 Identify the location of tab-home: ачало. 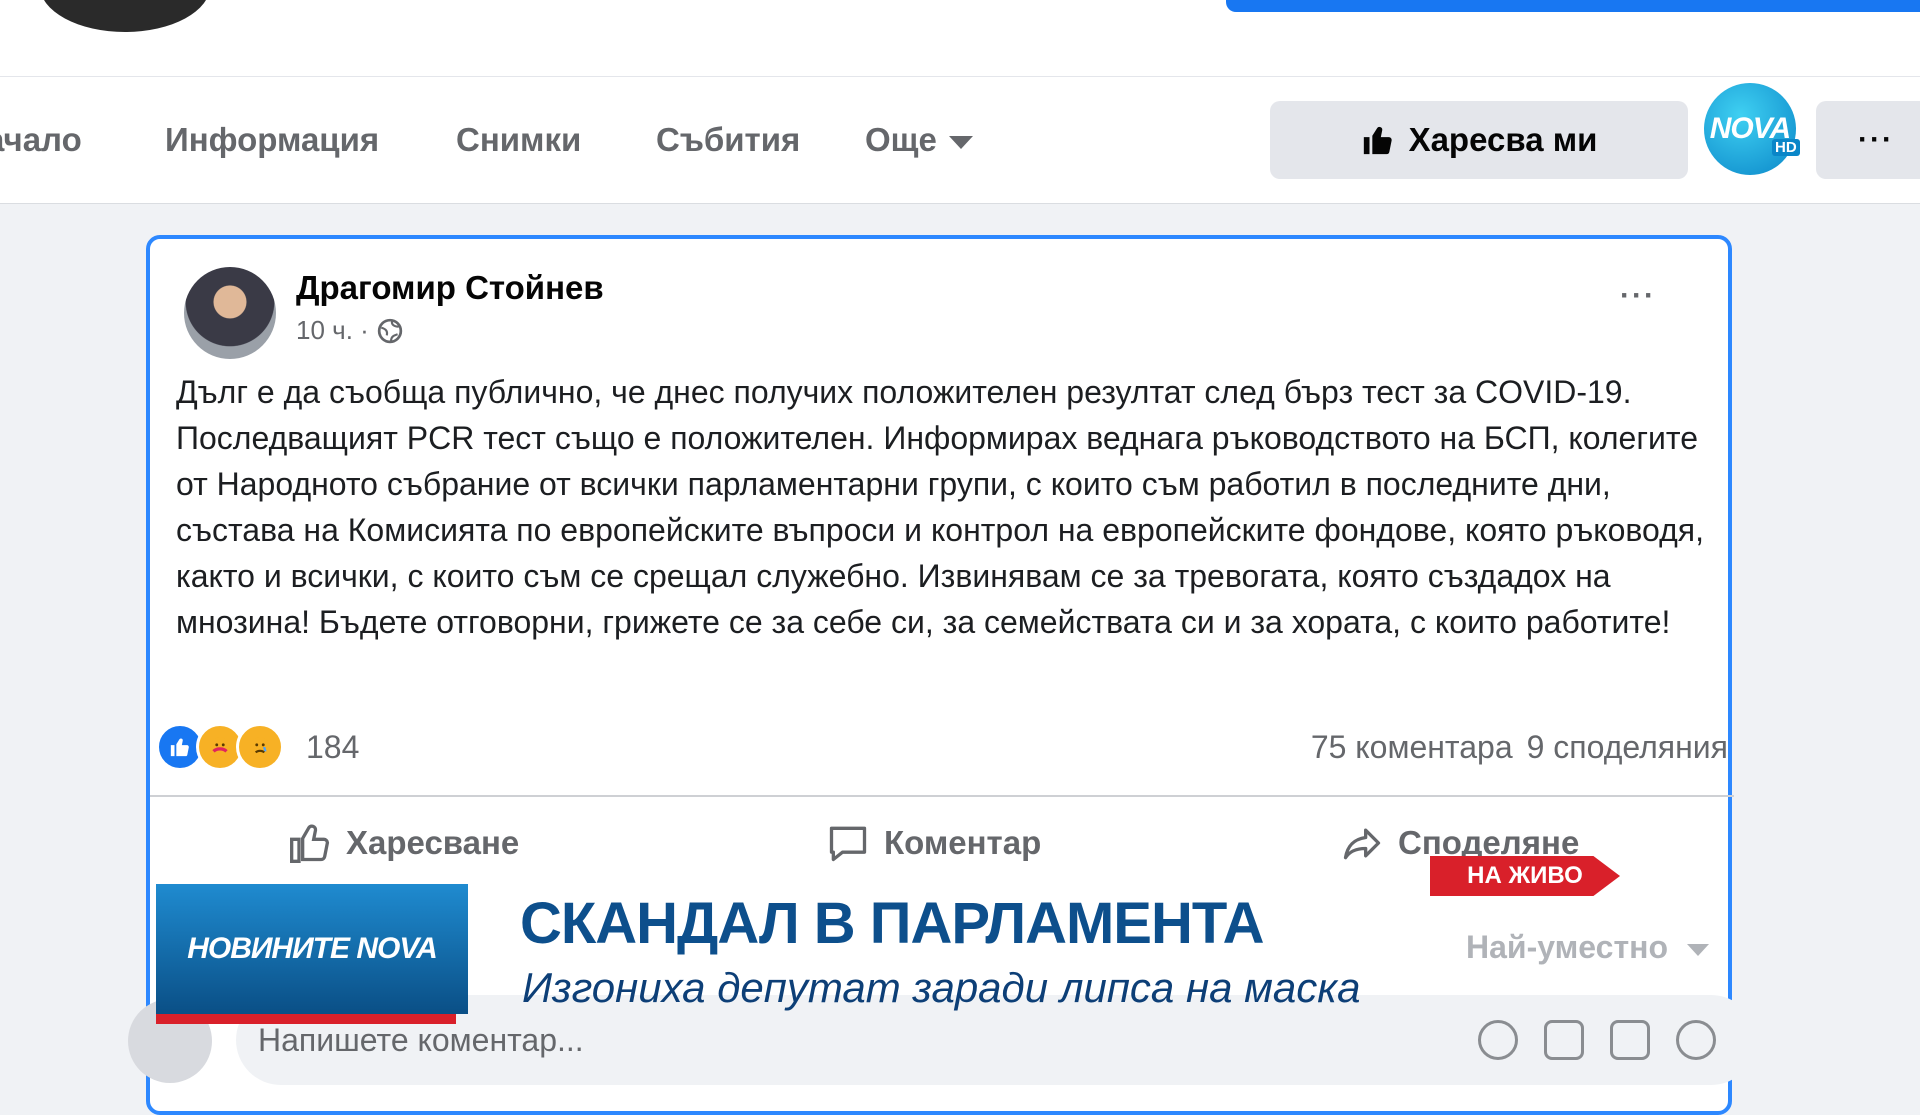
(41, 140).